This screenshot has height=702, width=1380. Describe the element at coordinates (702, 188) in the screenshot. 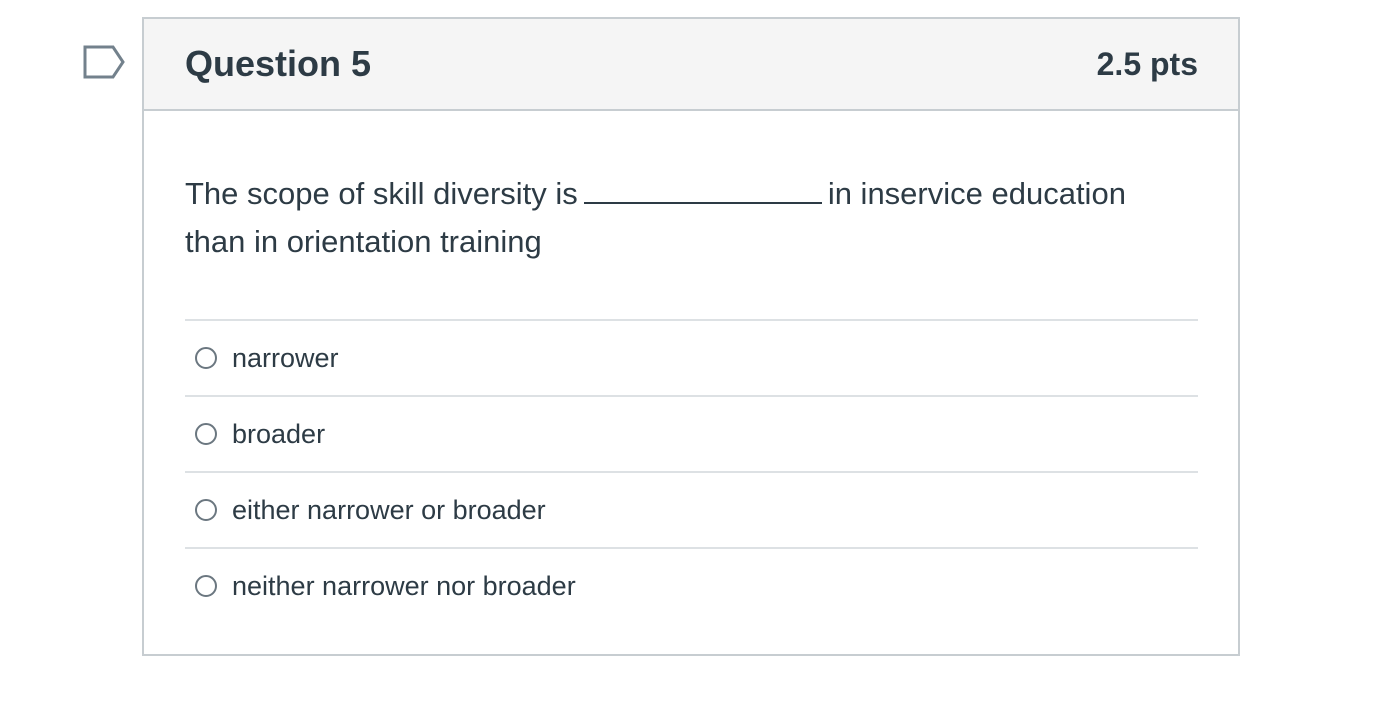

I see `fill-in-blank` at that location.